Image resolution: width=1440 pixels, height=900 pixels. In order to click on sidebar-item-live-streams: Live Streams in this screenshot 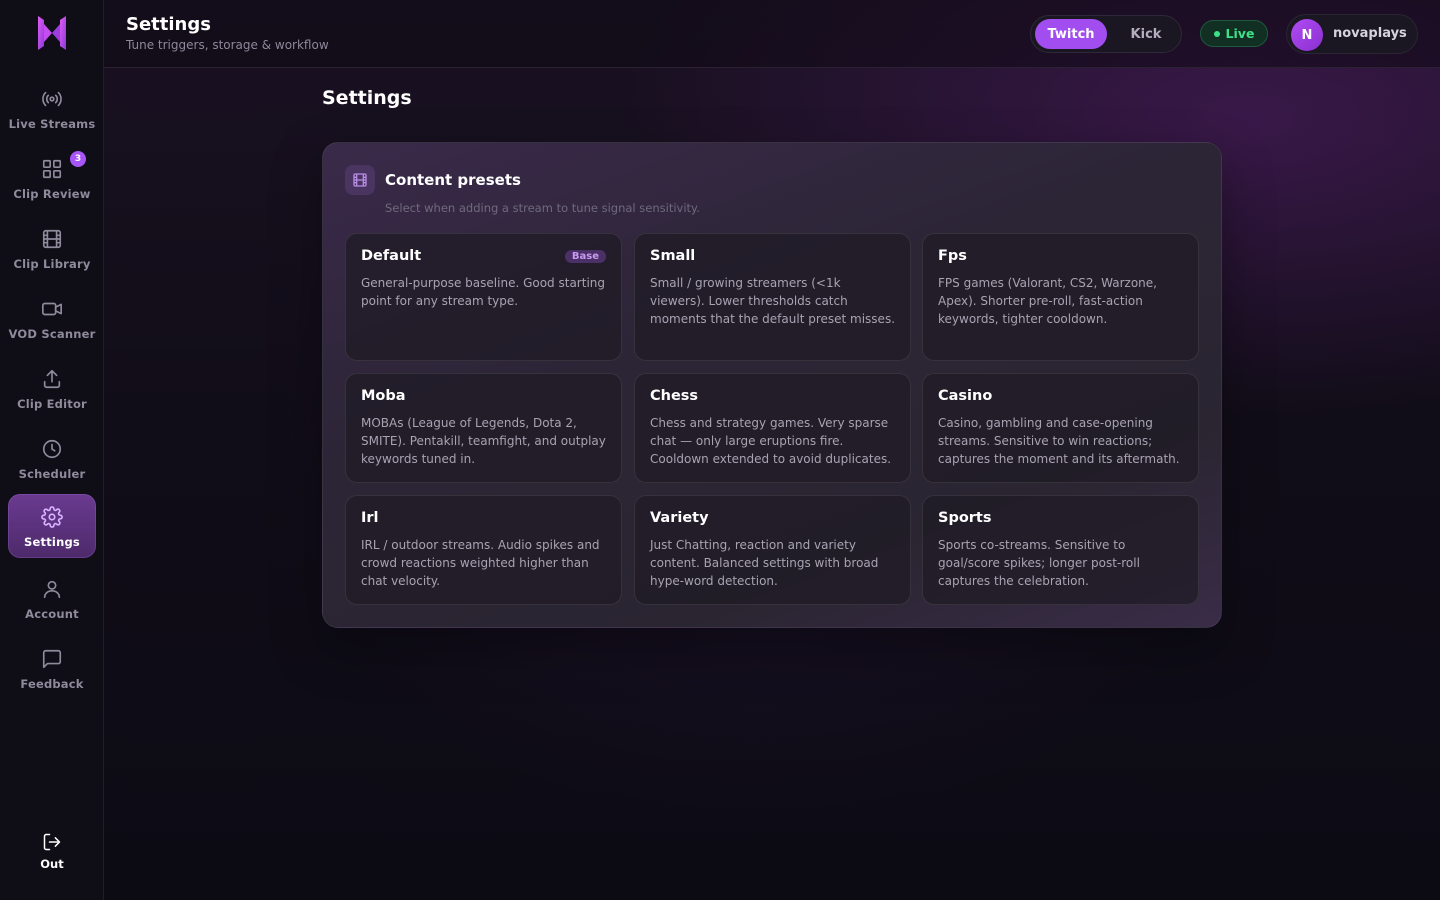, I will do `click(52, 112)`.